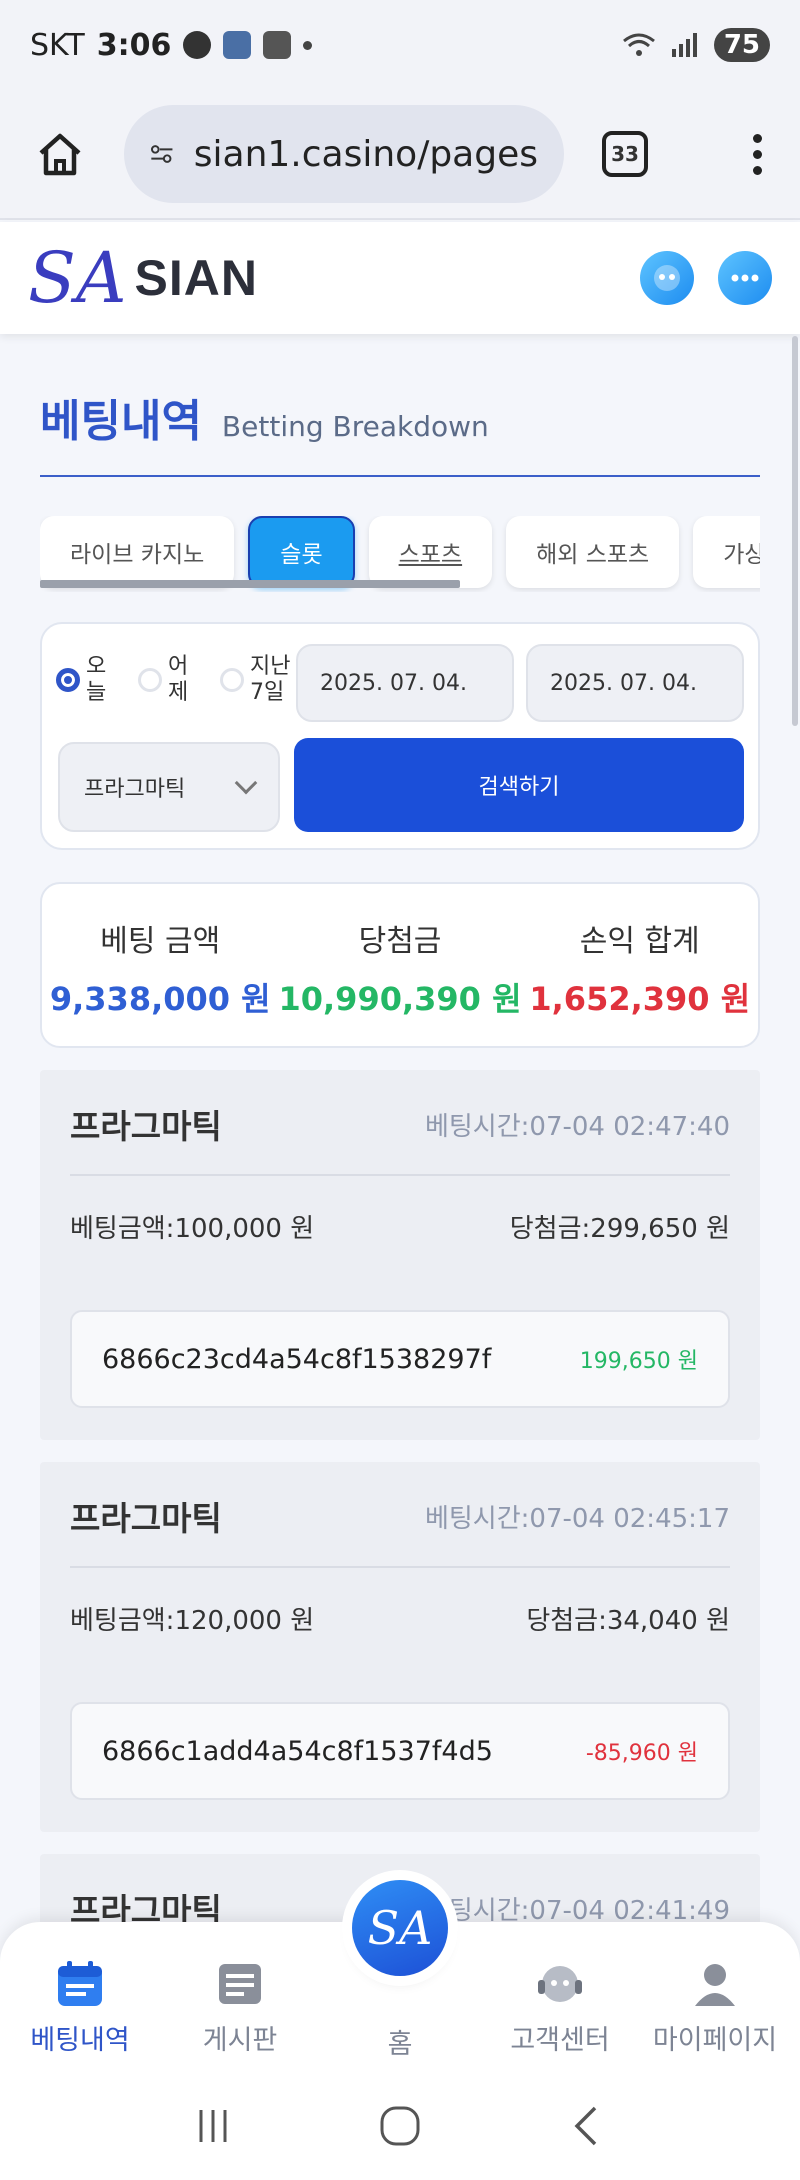 Image resolution: width=800 pixels, height=2180 pixels. Describe the element at coordinates (260, 680) in the screenshot. I see `radio-last-7-days: 지난 7일` at that location.